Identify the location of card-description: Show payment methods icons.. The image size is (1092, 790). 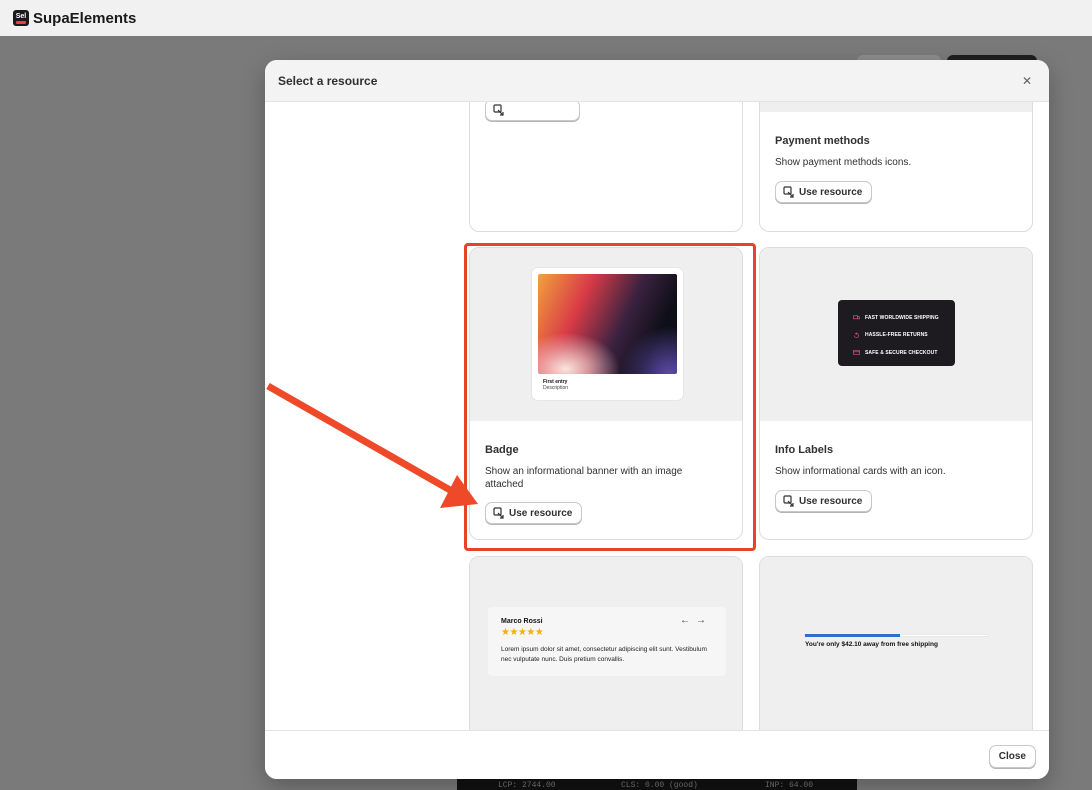
(843, 162).